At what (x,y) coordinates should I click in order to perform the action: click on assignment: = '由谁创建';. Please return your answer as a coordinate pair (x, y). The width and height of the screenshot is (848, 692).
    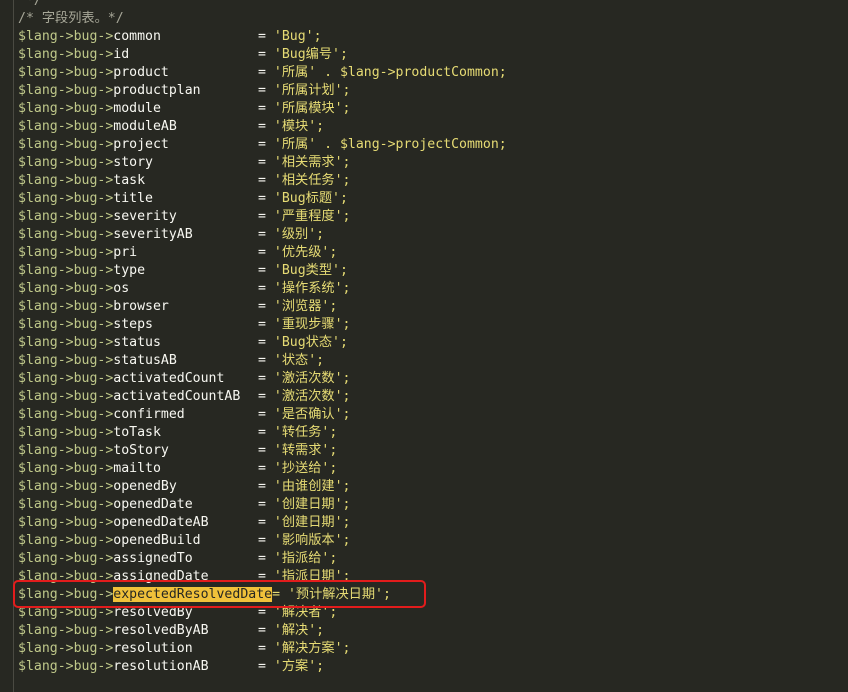
    Looking at the image, I should click on (304, 486).